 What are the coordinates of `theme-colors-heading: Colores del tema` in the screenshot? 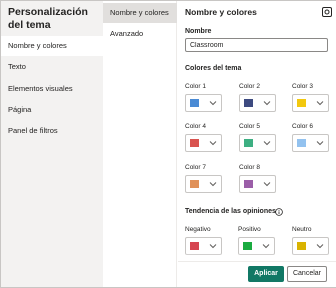 It's located at (213, 68).